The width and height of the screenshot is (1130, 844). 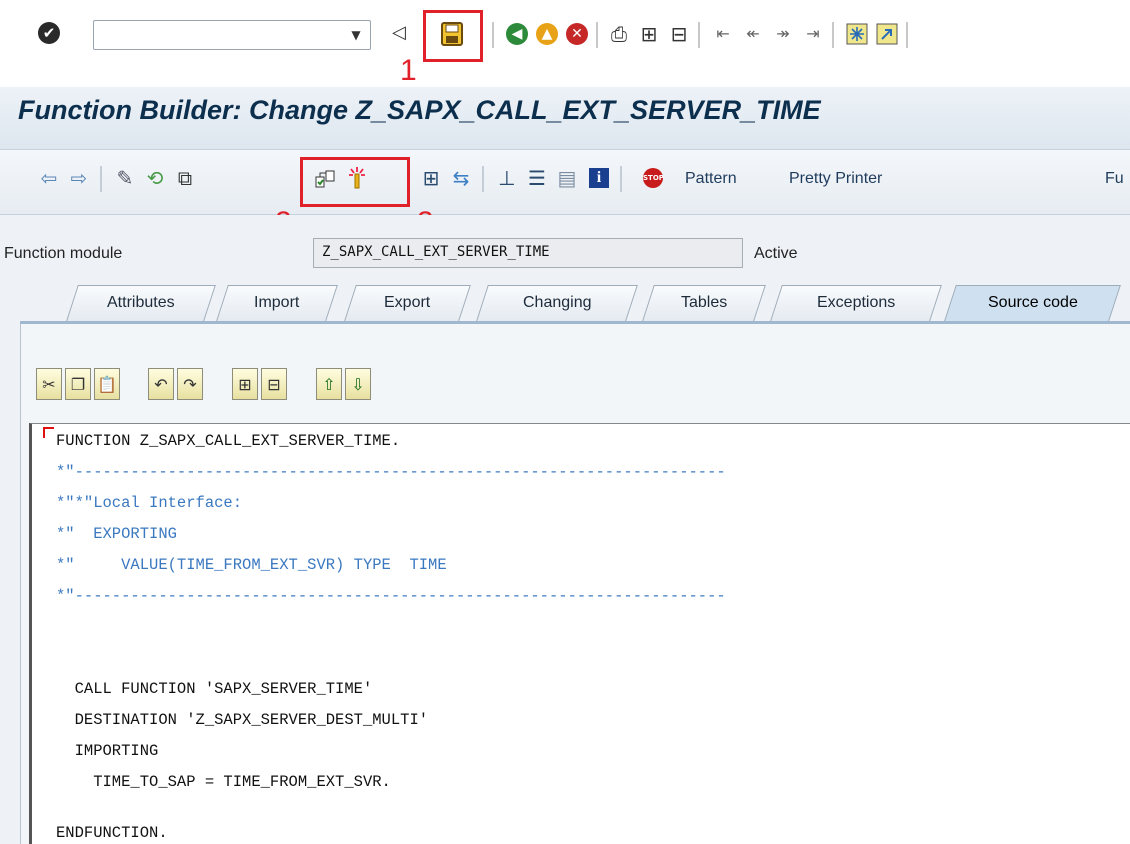 I want to click on pattern-button: Pattern, so click(x=711, y=179).